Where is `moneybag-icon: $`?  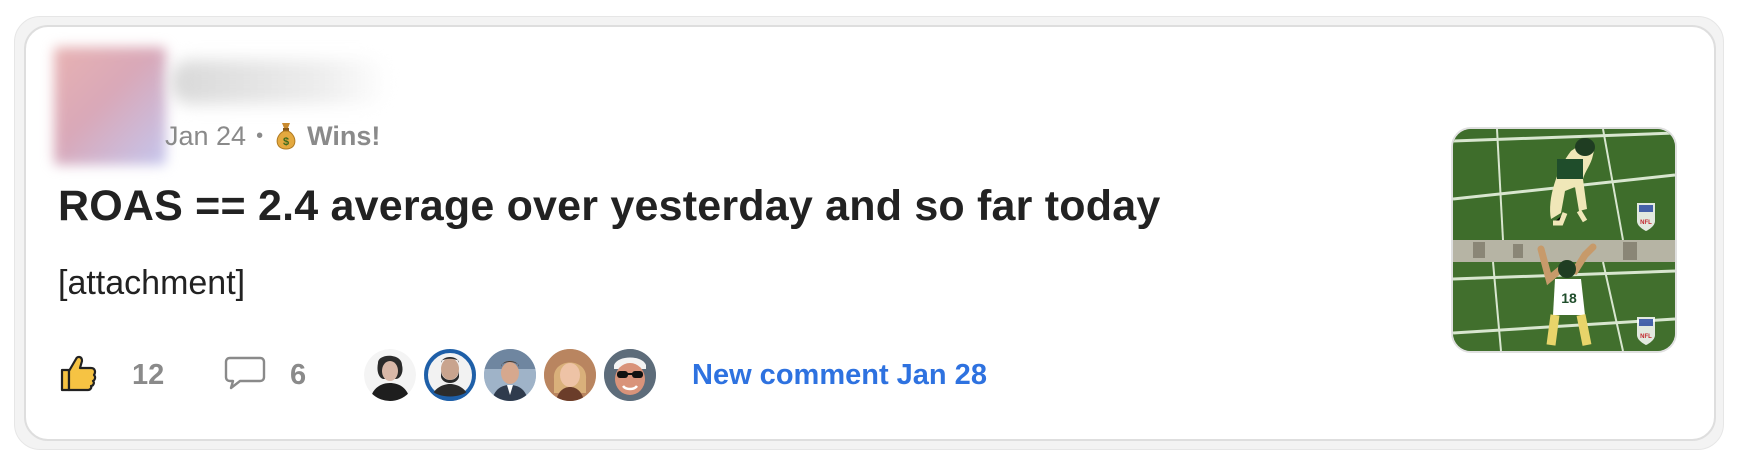
moneybag-icon: $ is located at coordinates (286, 136).